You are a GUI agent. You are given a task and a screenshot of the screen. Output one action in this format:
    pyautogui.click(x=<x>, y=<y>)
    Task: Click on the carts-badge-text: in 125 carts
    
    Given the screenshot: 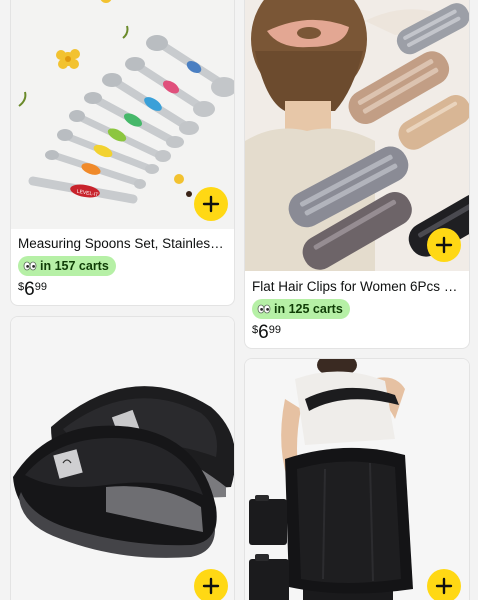 What is the action you would take?
    pyautogui.click(x=308, y=309)
    